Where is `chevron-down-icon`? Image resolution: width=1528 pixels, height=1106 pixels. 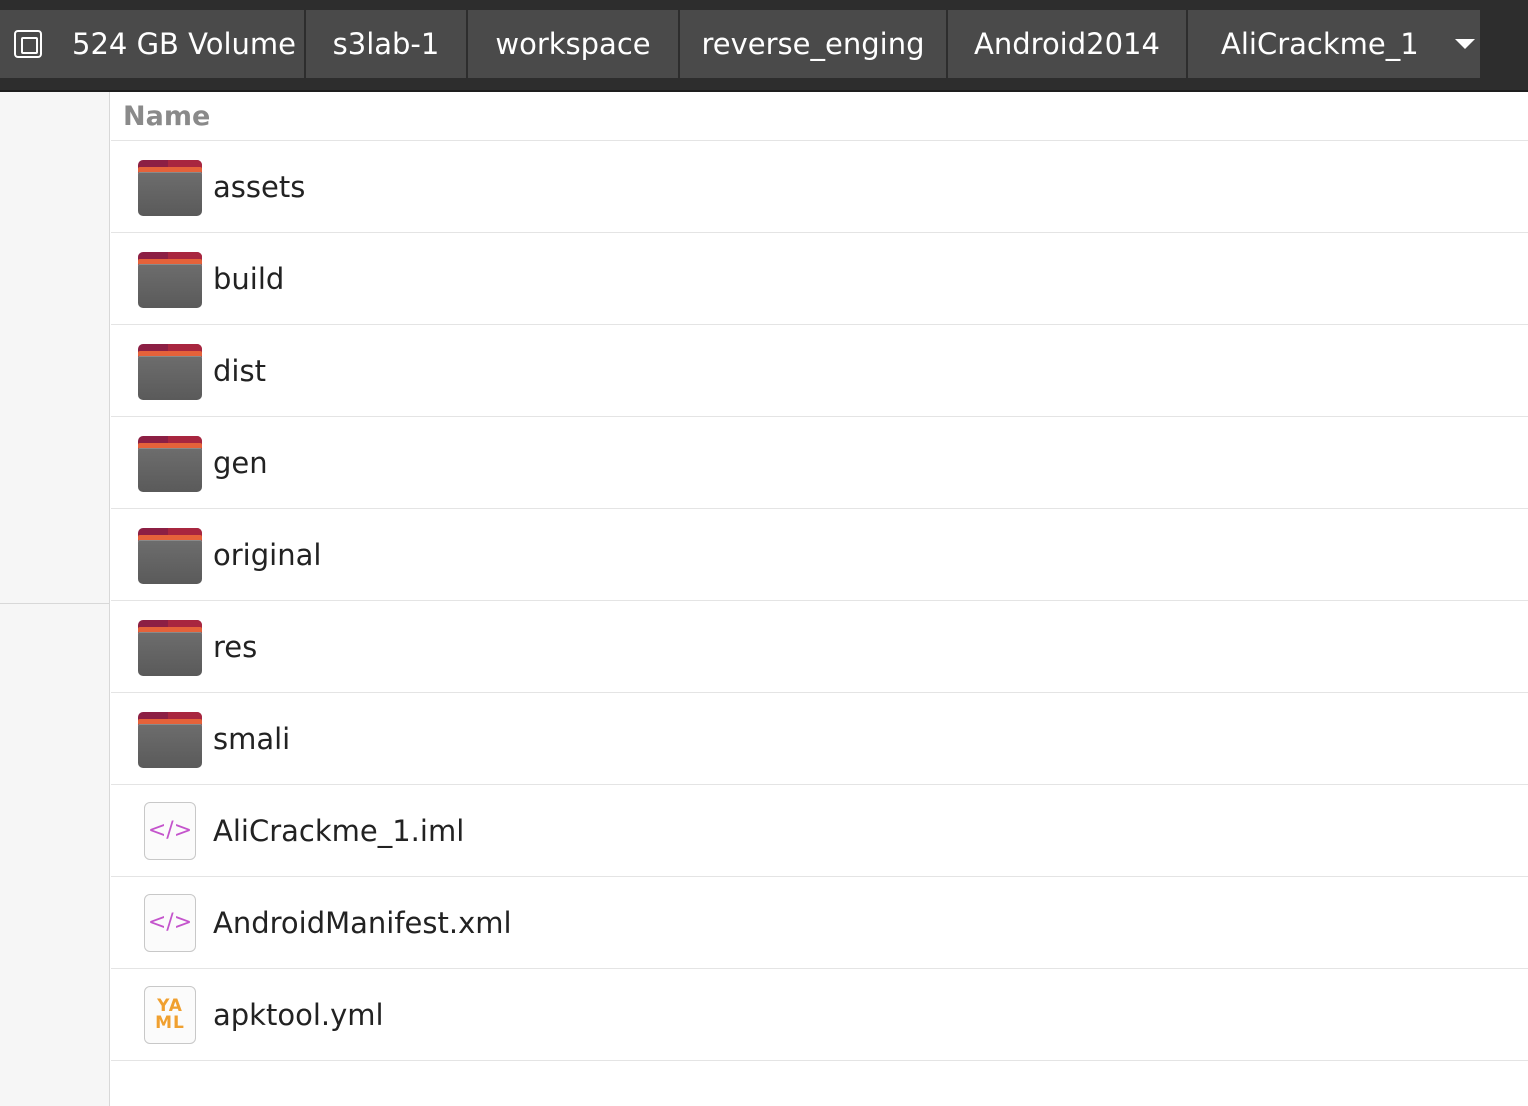
chevron-down-icon is located at coordinates (1464, 44).